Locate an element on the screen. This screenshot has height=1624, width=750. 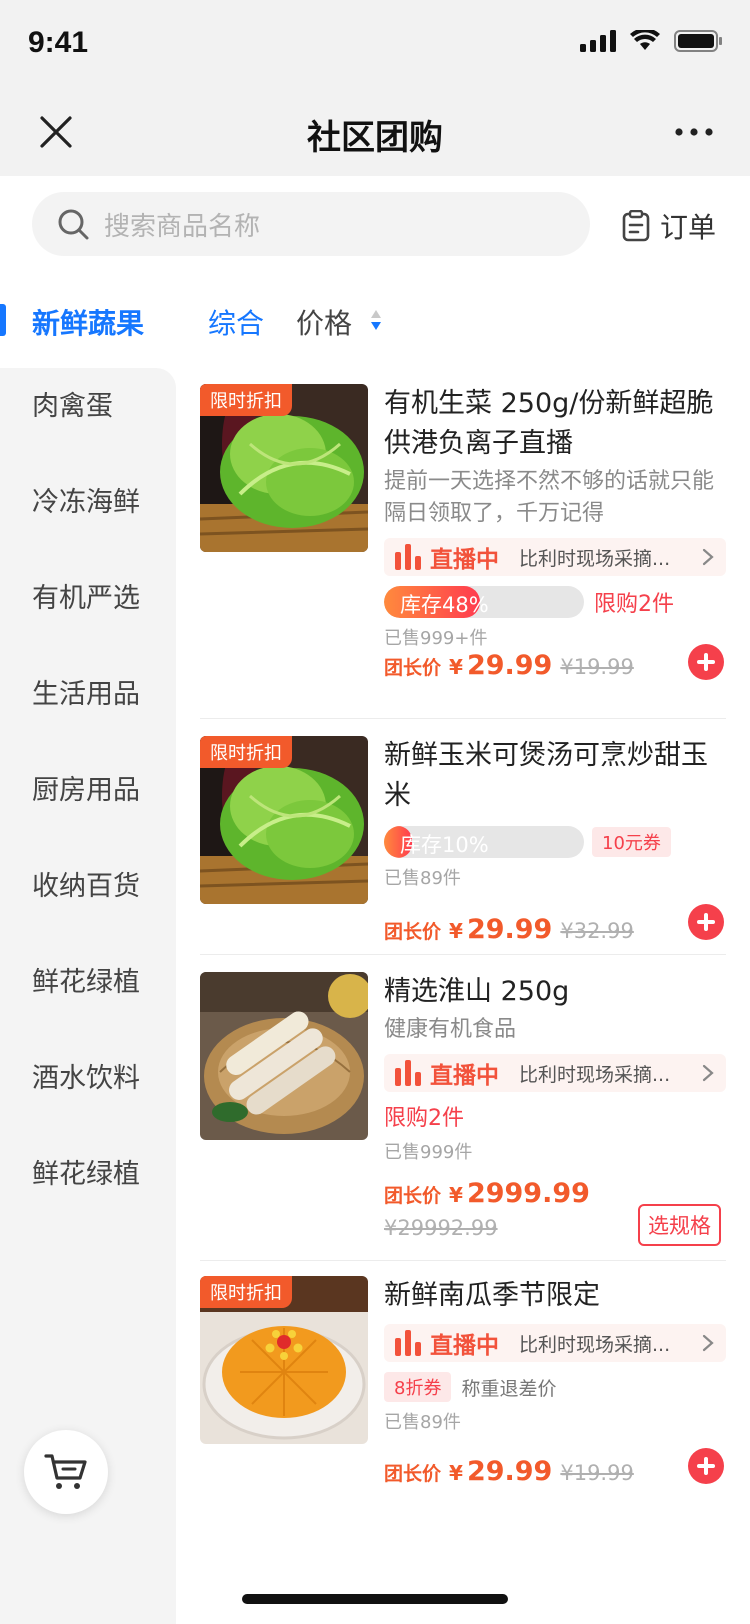
stock-label: 库存10% is located at coordinates (444, 845).